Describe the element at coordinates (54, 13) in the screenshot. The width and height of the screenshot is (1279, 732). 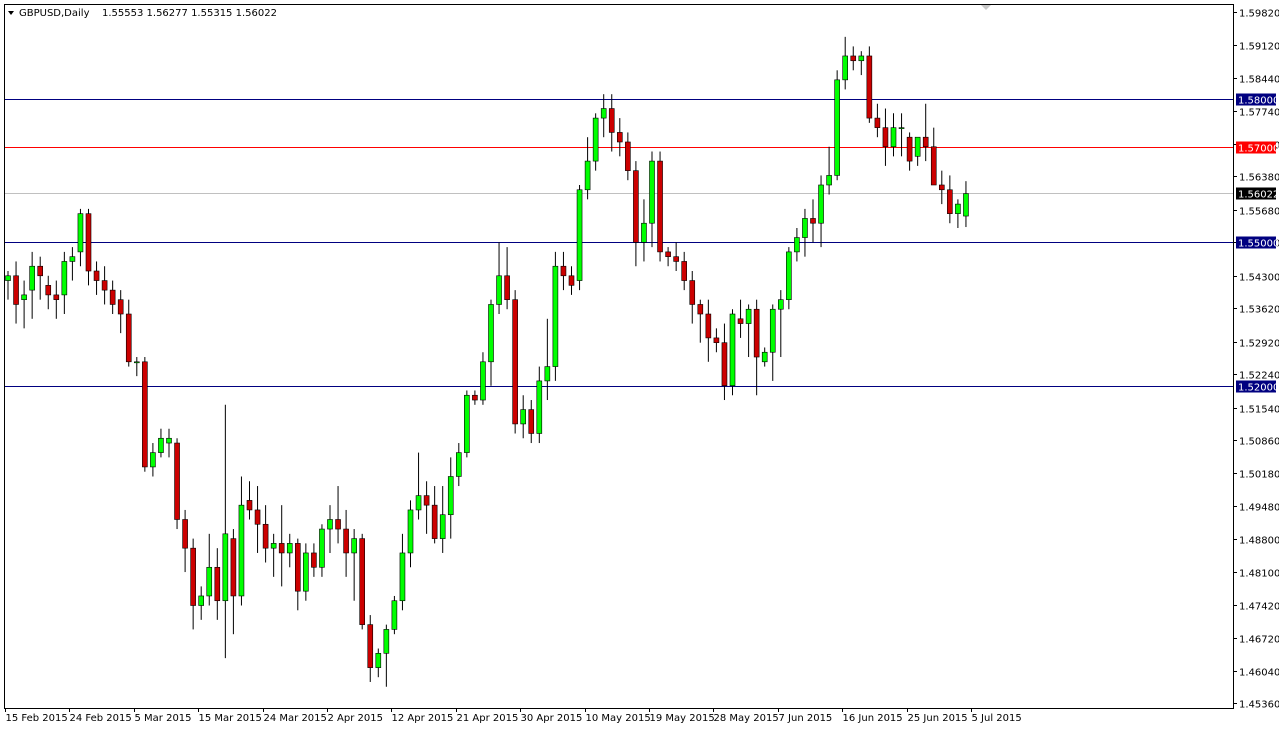
I see `symbol-timeframe-label: GBPUSD,Daily` at that location.